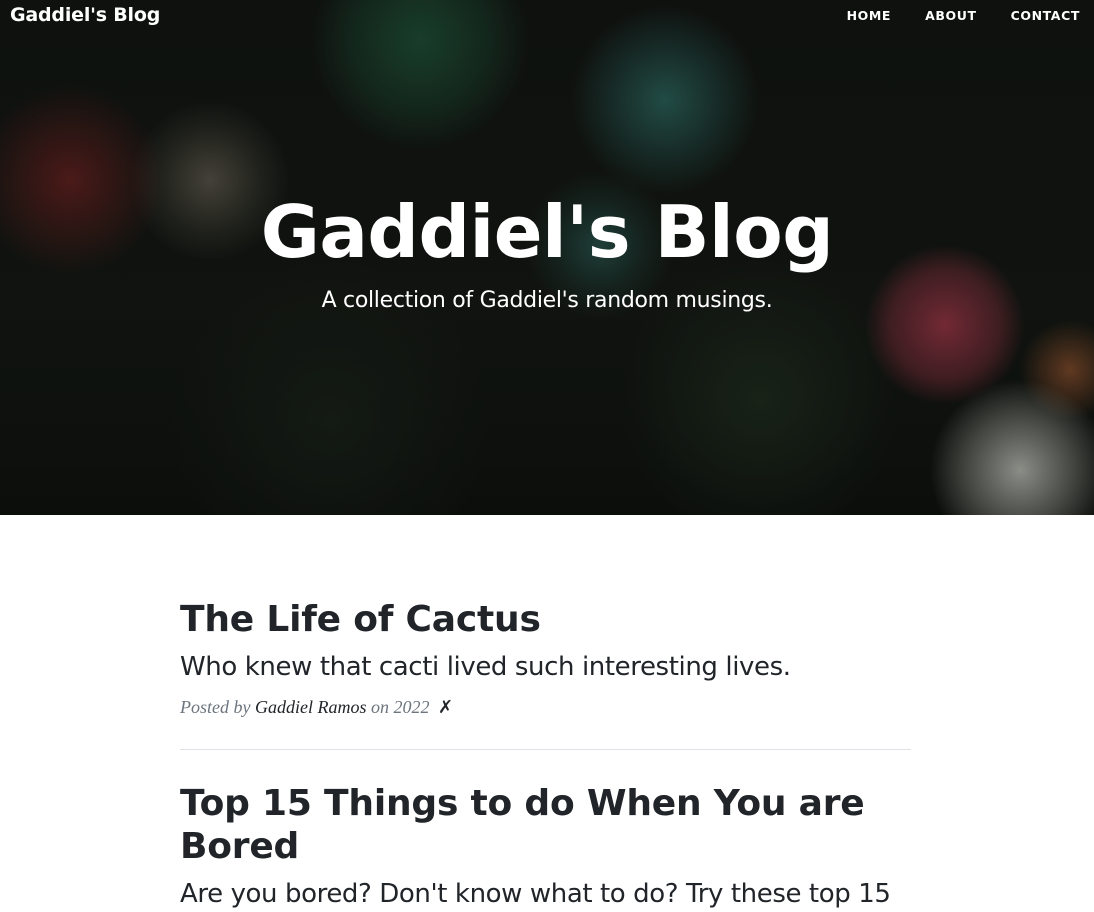 The width and height of the screenshot is (1094, 912). What do you see at coordinates (217, 707) in the screenshot?
I see `post-meta-prefix: Posted by` at bounding box center [217, 707].